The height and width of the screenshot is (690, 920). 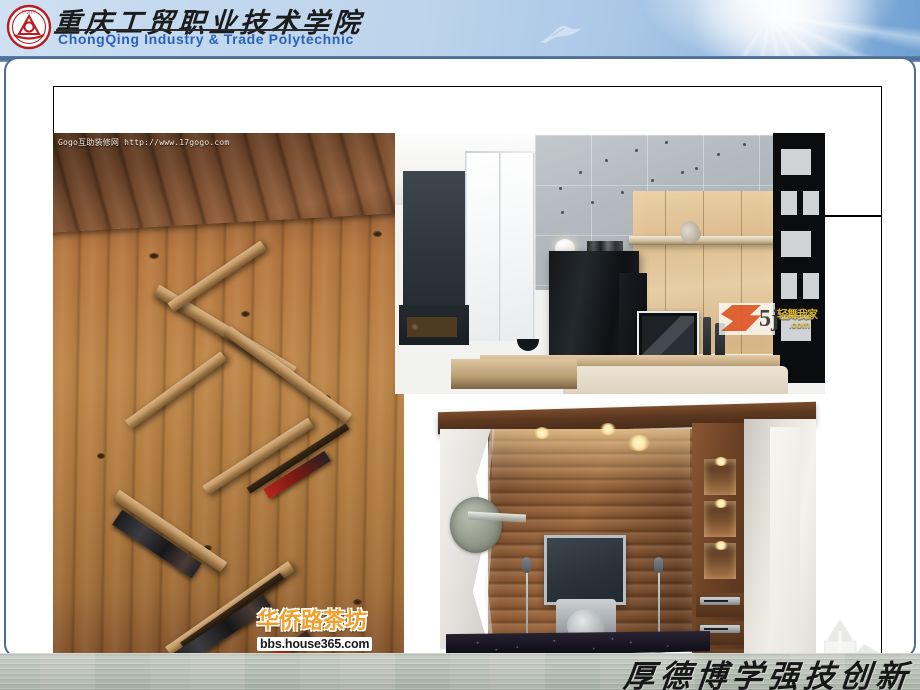 What do you see at coordinates (476, 525) in the screenshot?
I see `round-porthole-mirror` at bounding box center [476, 525].